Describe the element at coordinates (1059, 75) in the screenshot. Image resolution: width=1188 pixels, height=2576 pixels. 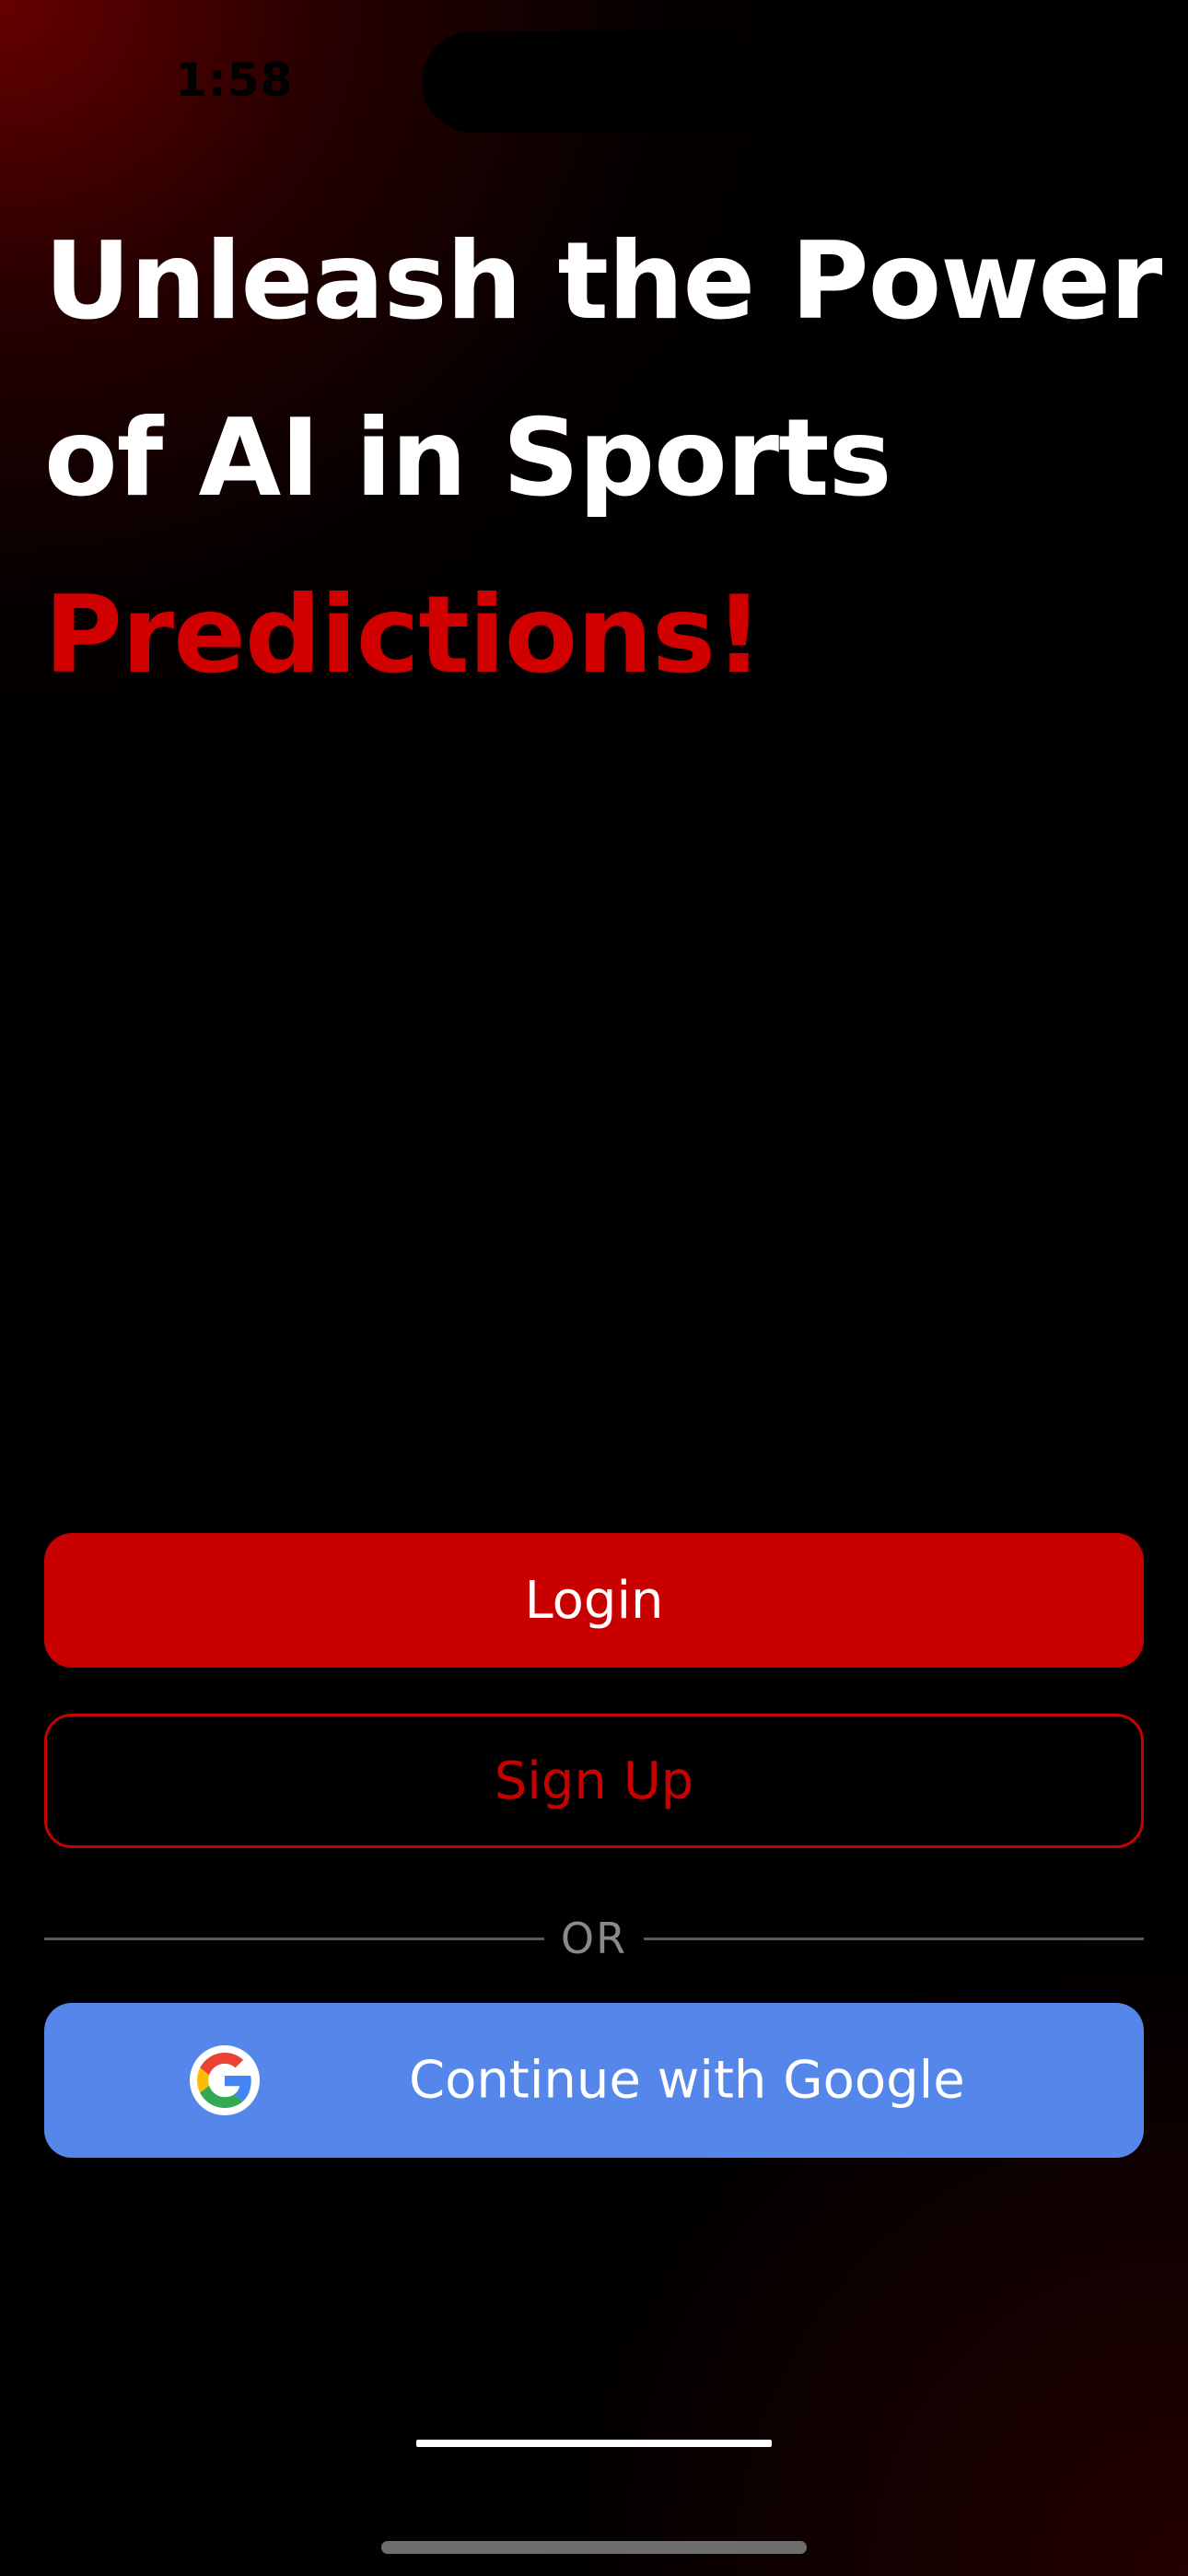
I see `battery-icon` at that location.